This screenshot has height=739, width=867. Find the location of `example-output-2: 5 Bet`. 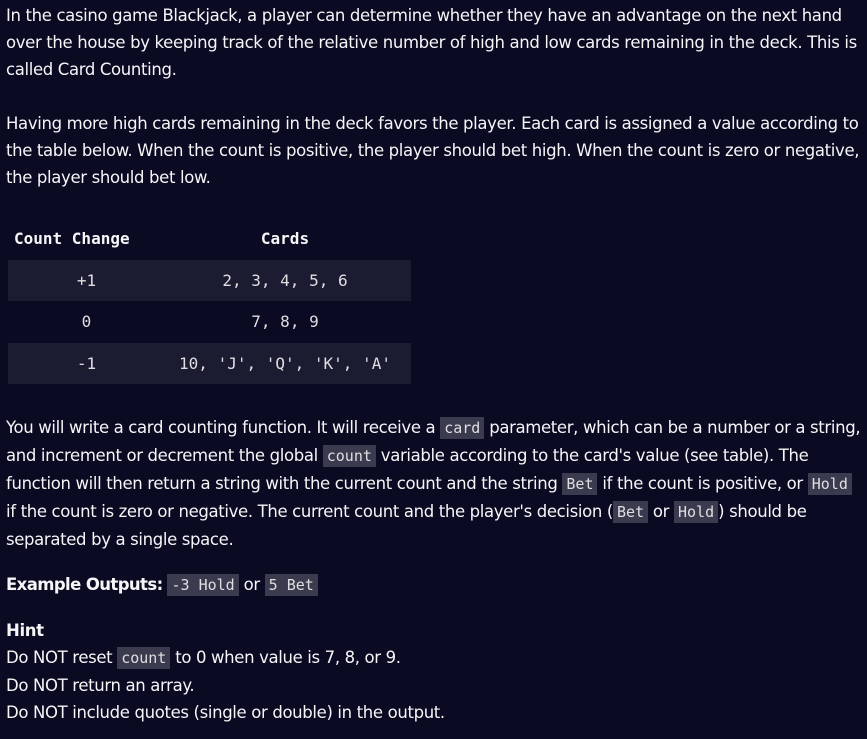

example-output-2: 5 Bet is located at coordinates (291, 585).